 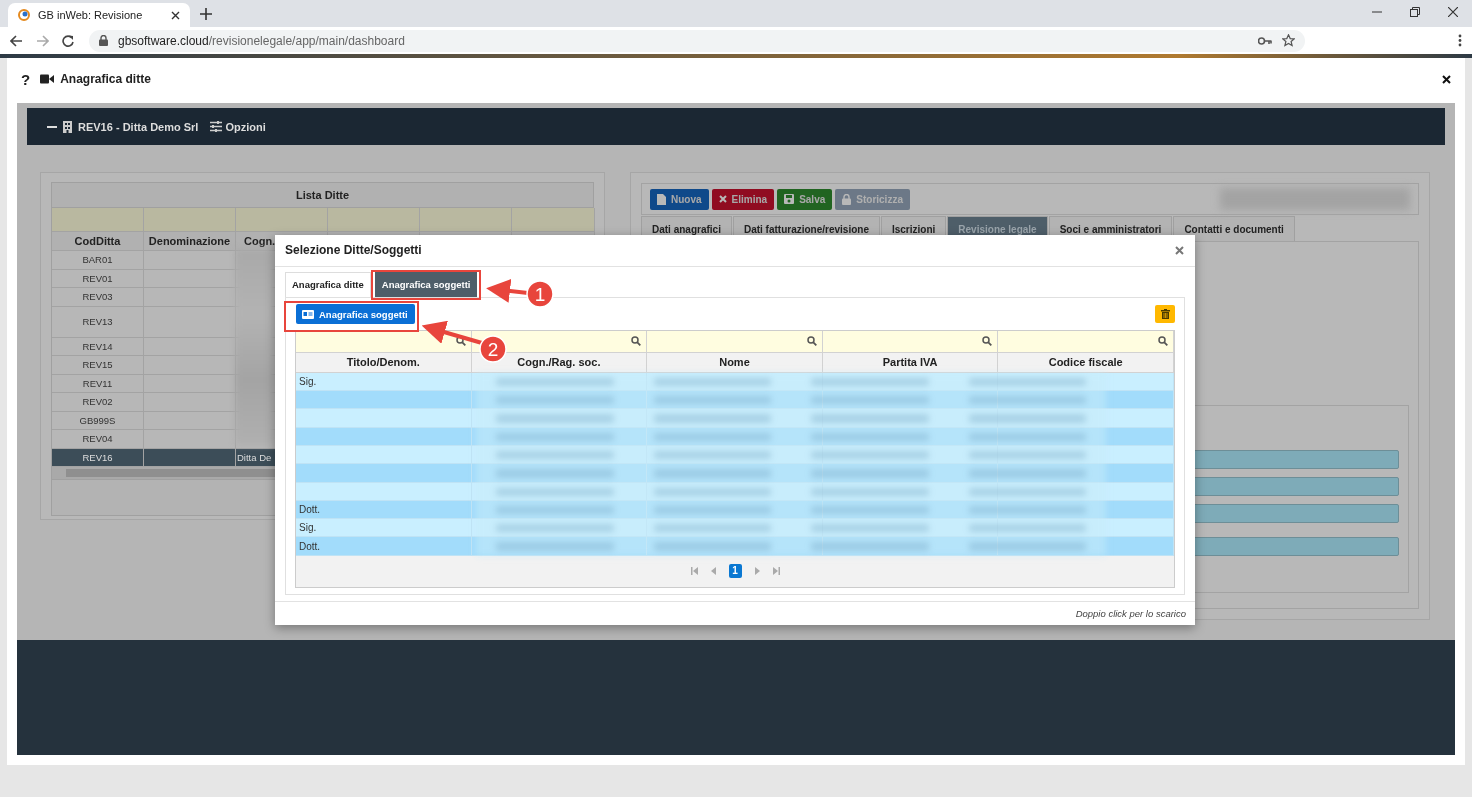 I want to click on table-cell: REV02, so click(x=97, y=402).